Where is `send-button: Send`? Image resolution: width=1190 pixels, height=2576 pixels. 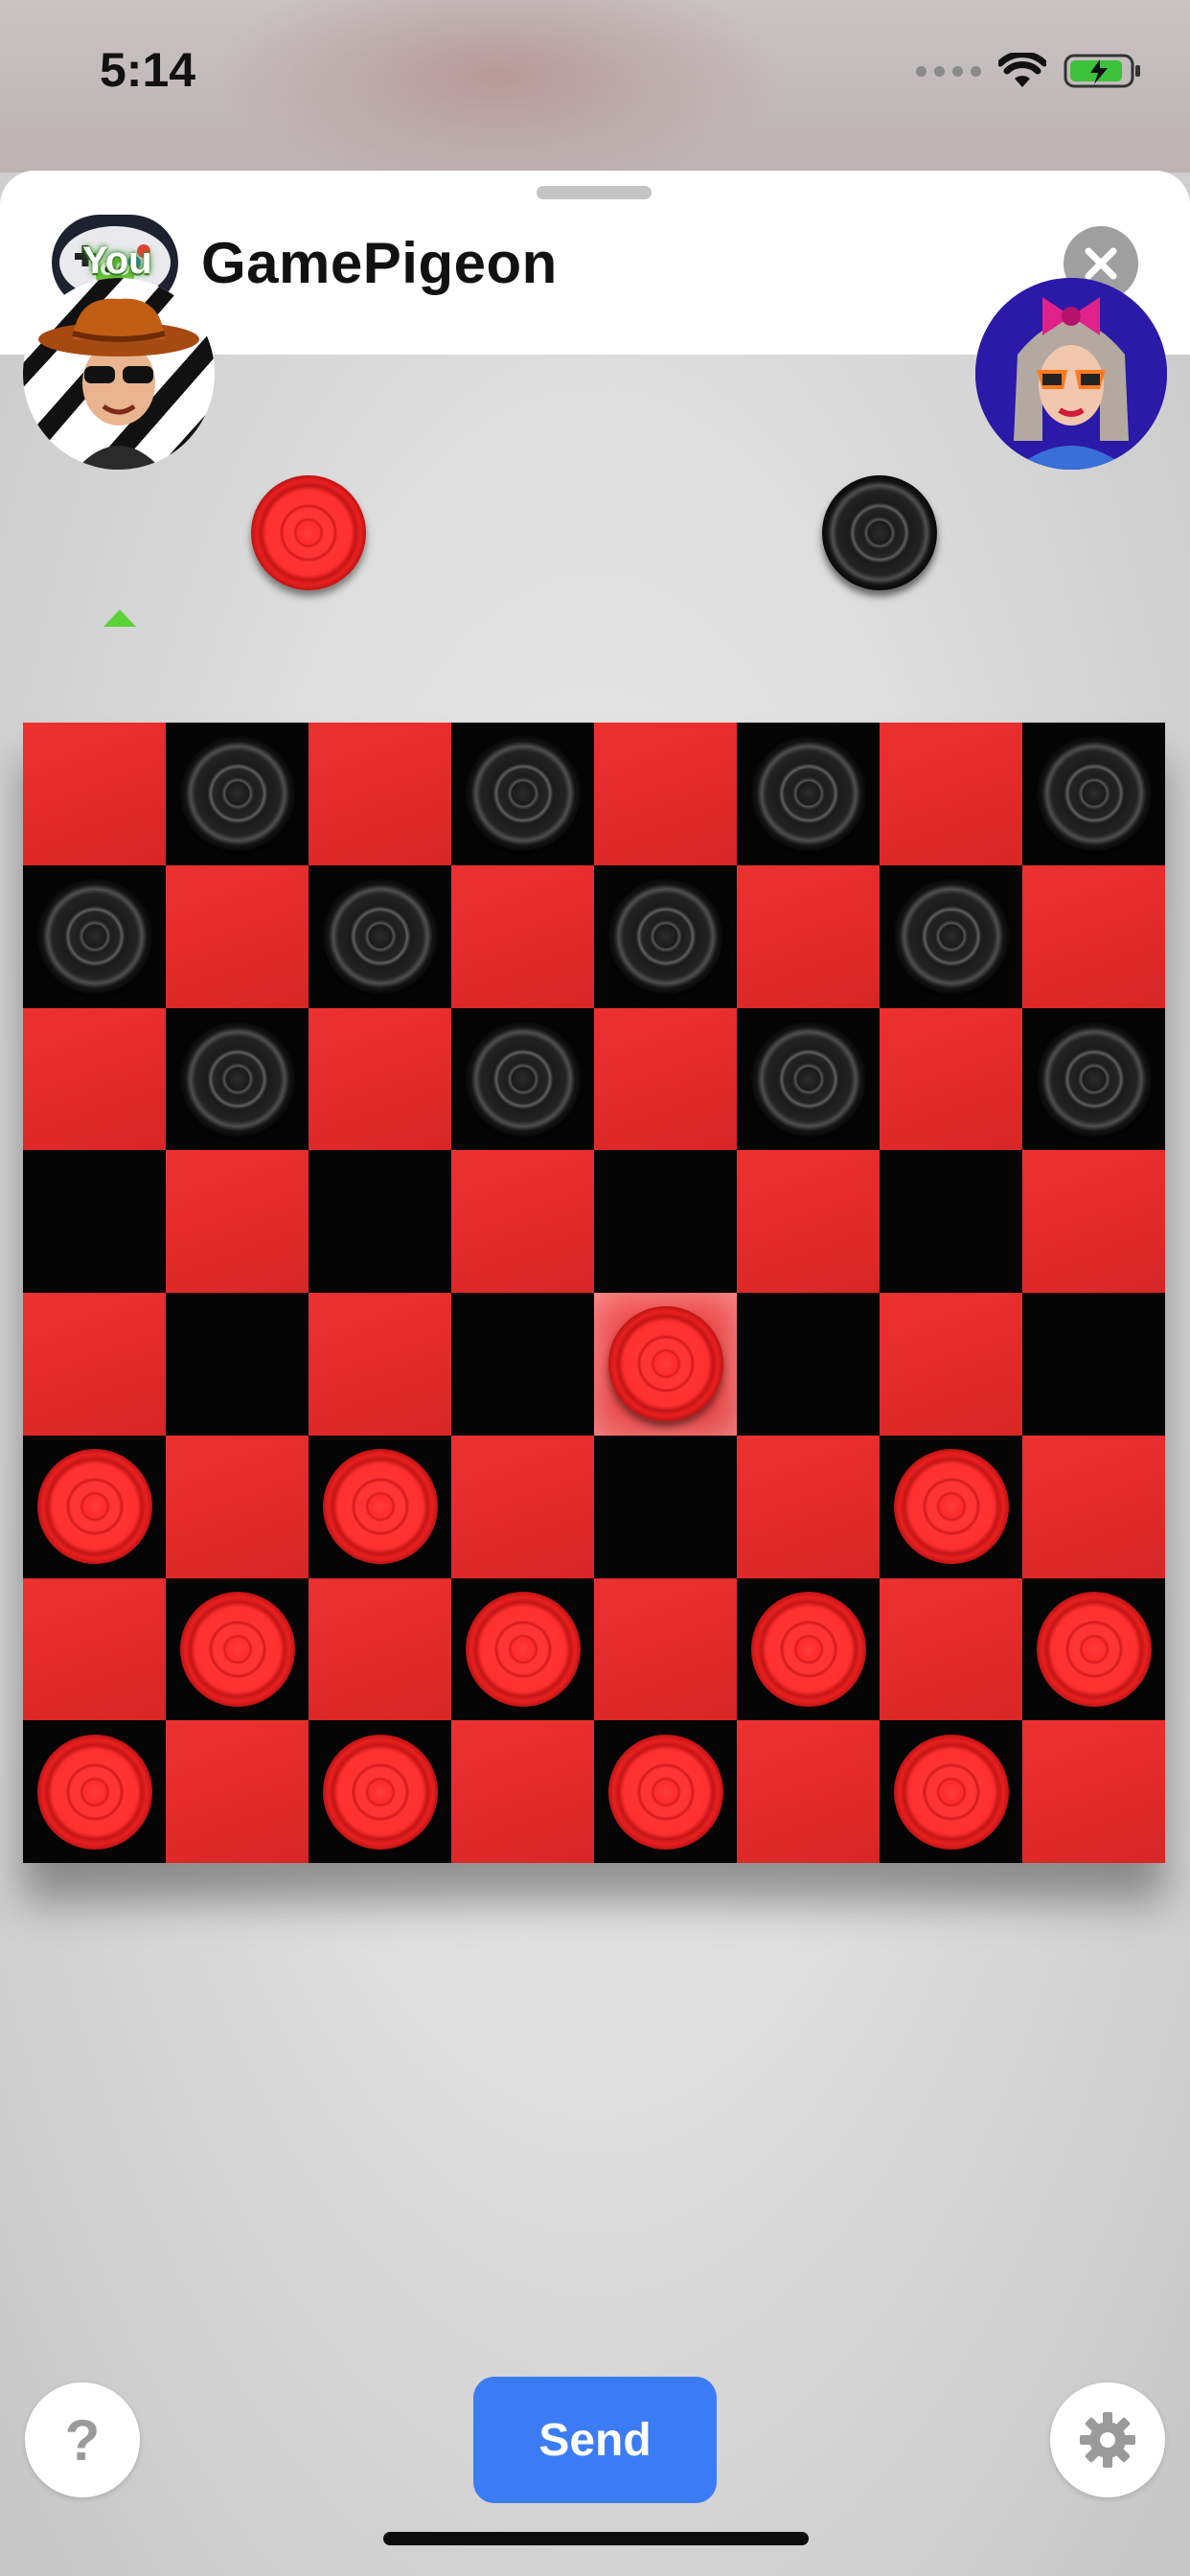 send-button: Send is located at coordinates (595, 2440).